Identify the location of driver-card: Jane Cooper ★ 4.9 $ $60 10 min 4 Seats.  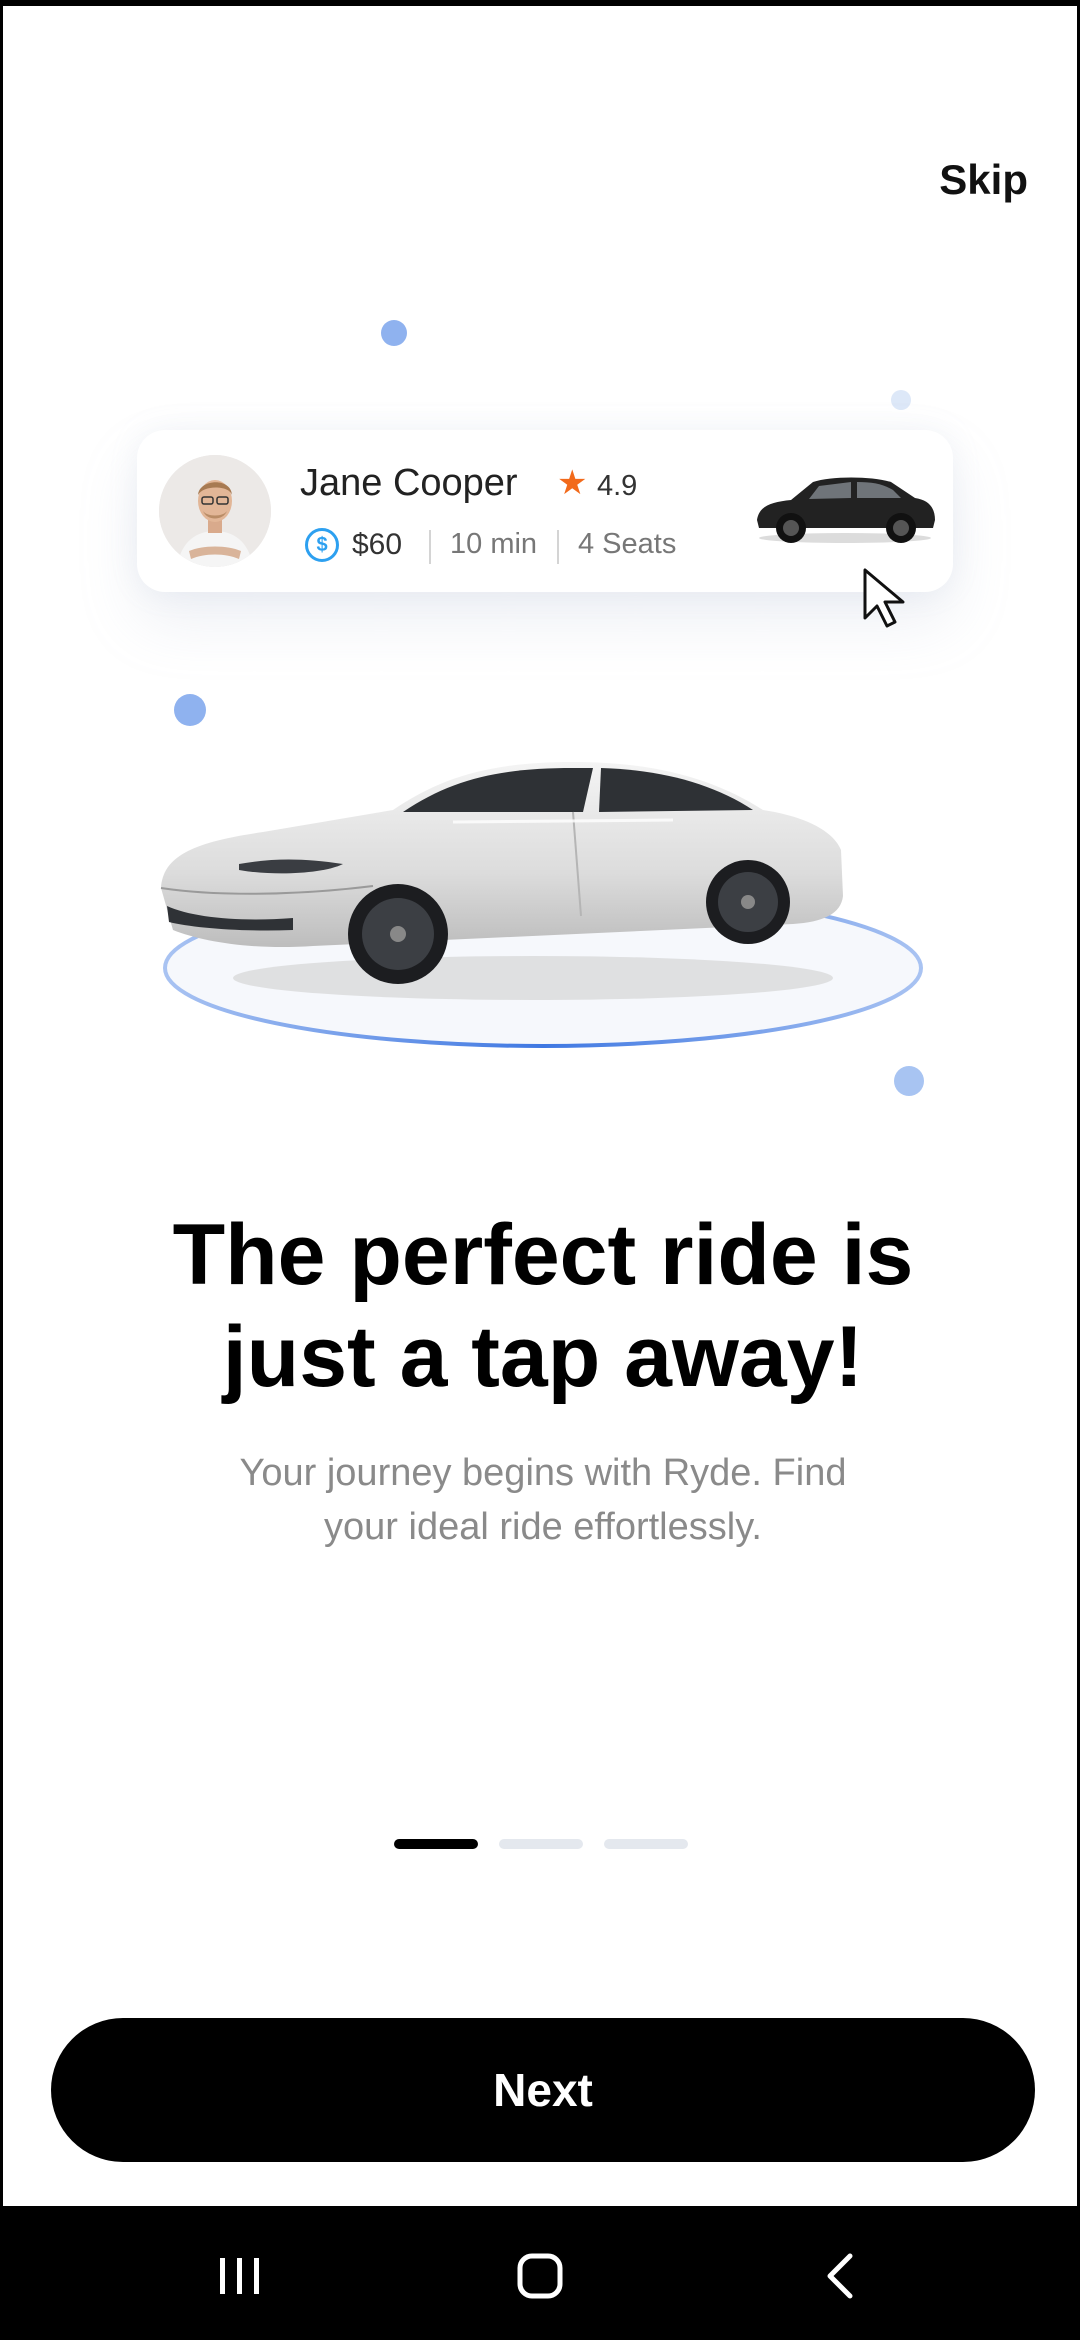
(545, 511).